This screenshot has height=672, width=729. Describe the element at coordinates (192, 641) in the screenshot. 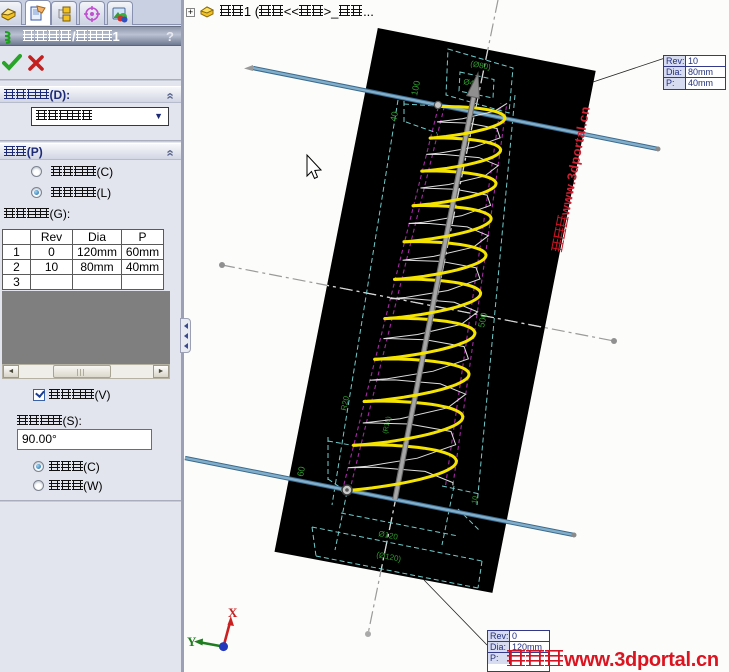

I see `svg-text: Y` at that location.